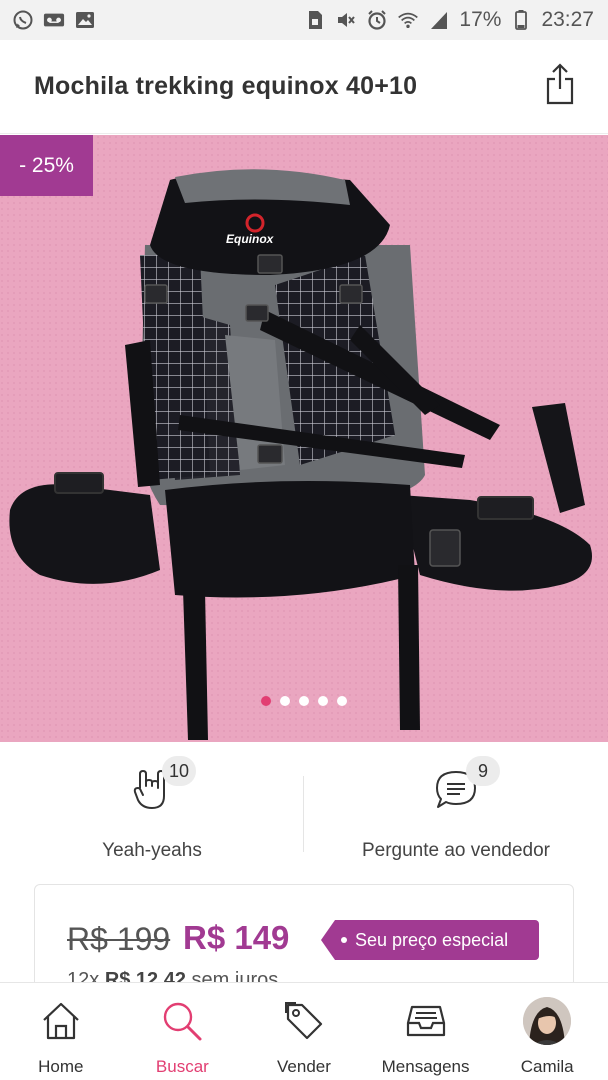 This screenshot has width=608, height=1080. I want to click on yeah-yeahs-label: Yeah-yeahs, so click(152, 850).